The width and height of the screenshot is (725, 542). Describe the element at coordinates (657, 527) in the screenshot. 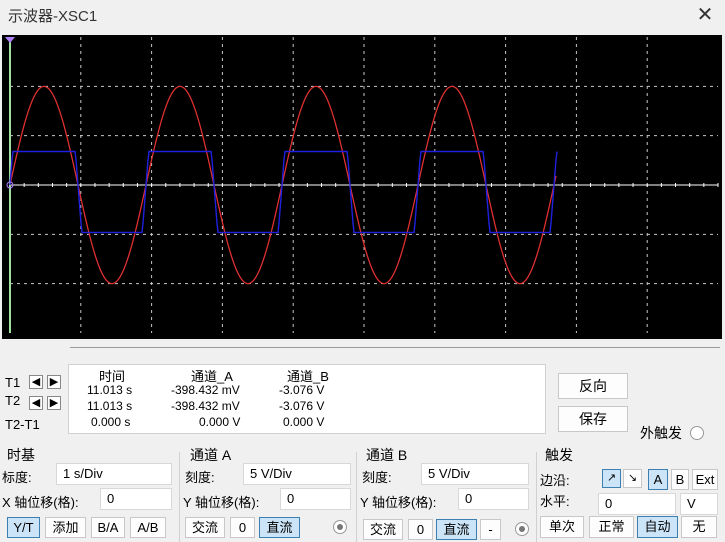

I see `trigger-auto-button: 自动` at that location.